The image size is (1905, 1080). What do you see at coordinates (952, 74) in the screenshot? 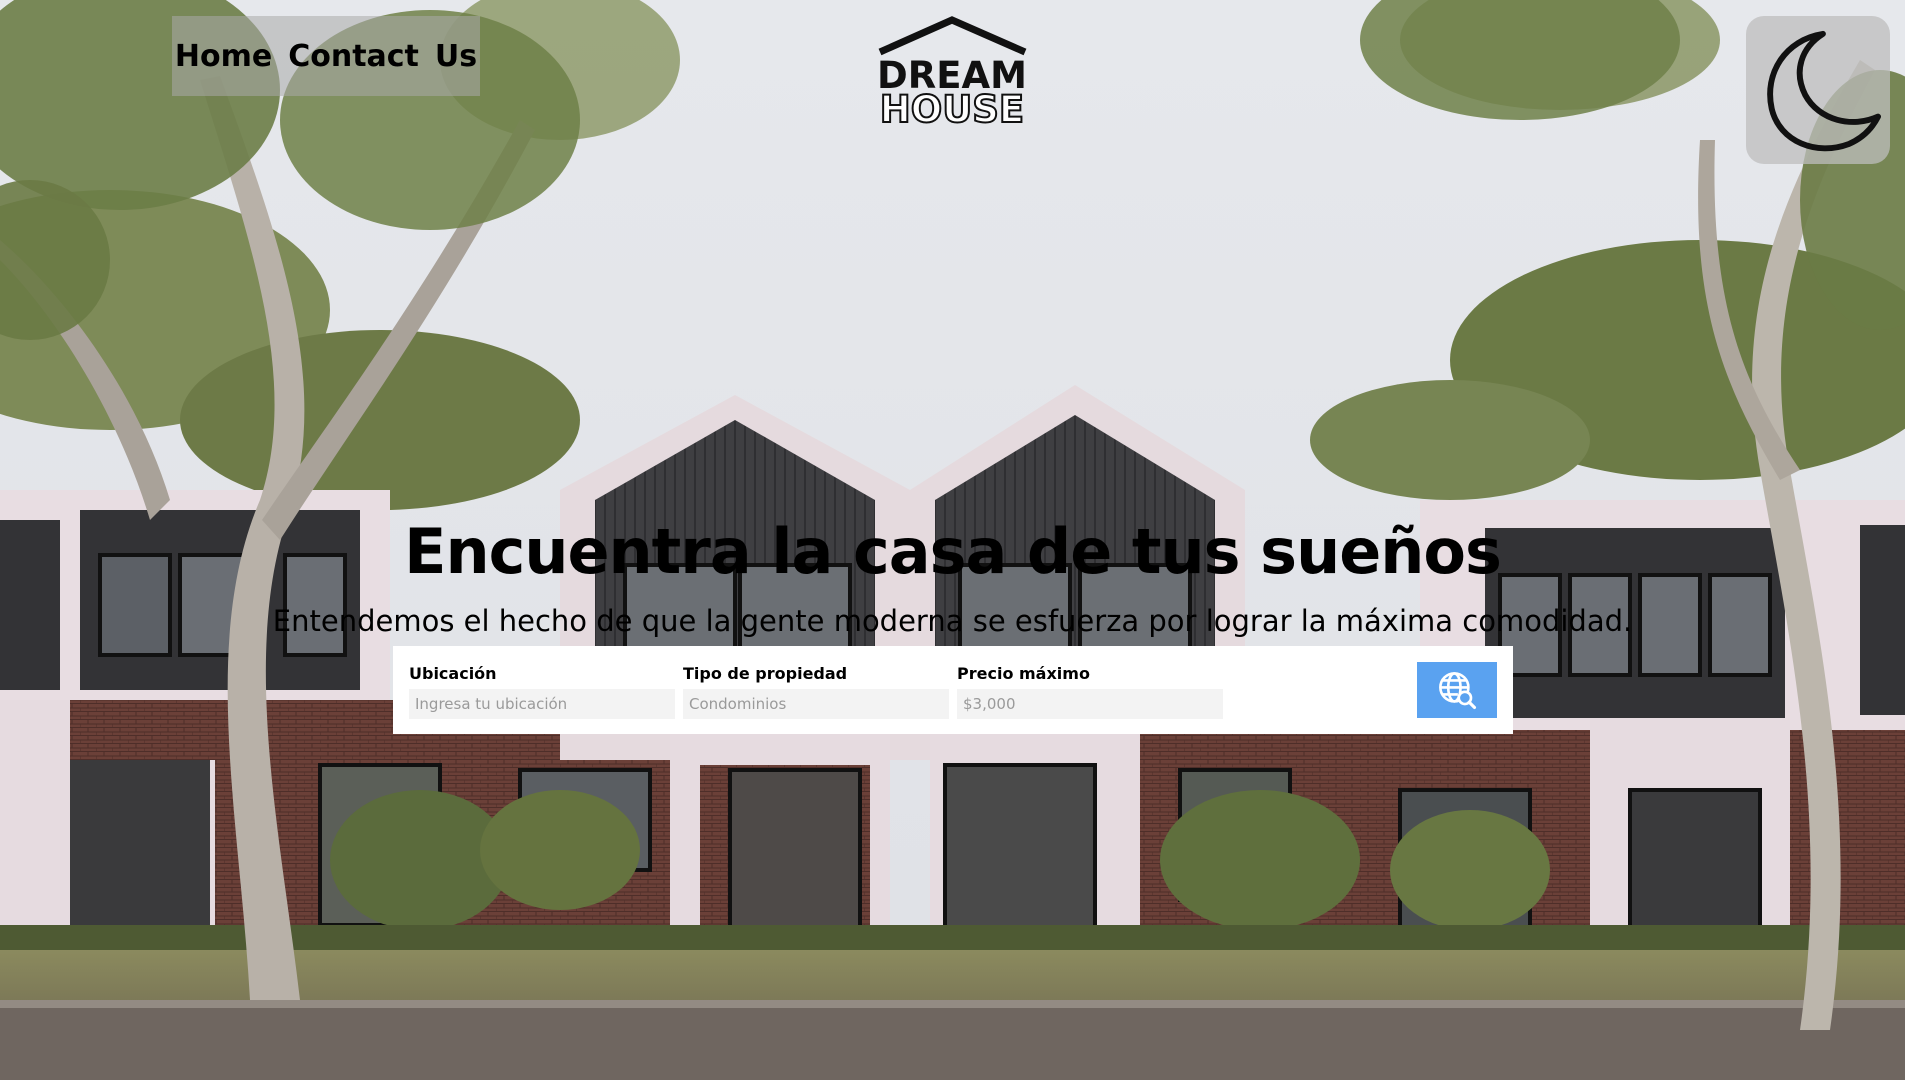
I see `dream-house-logo: DREAM HOUSE` at bounding box center [952, 74].